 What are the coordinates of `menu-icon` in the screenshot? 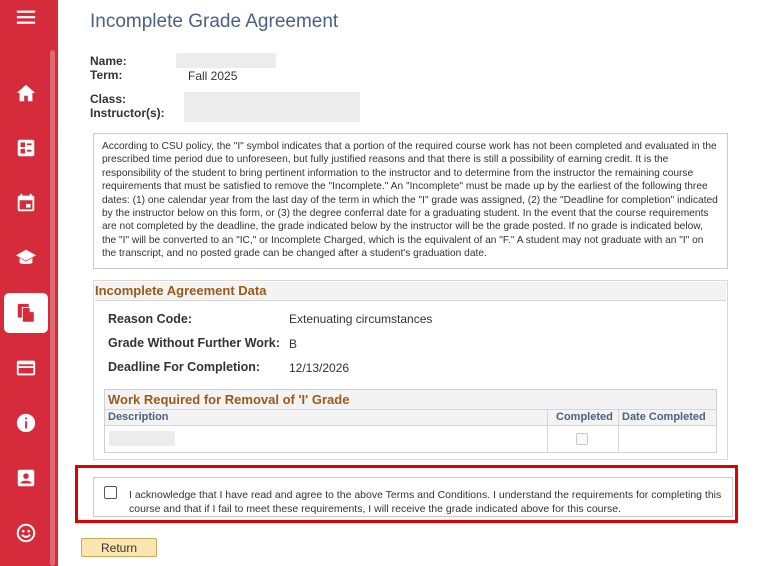 It's located at (26, 17).